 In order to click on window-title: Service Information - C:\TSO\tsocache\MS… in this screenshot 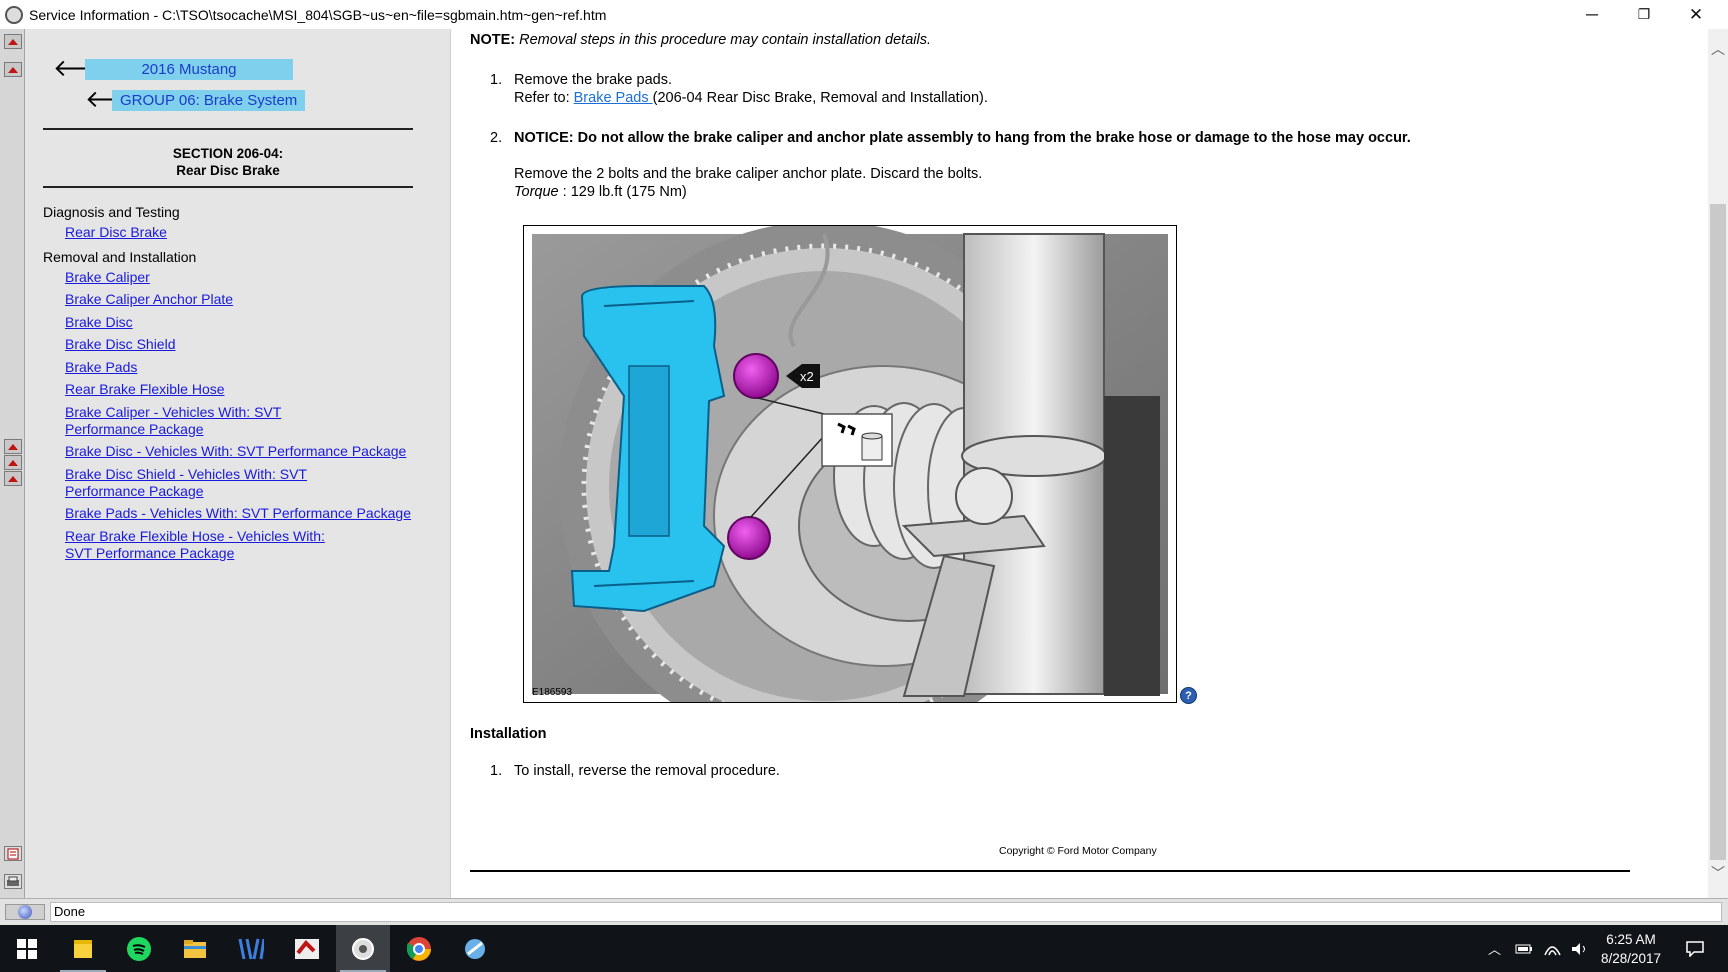, I will do `click(318, 14)`.